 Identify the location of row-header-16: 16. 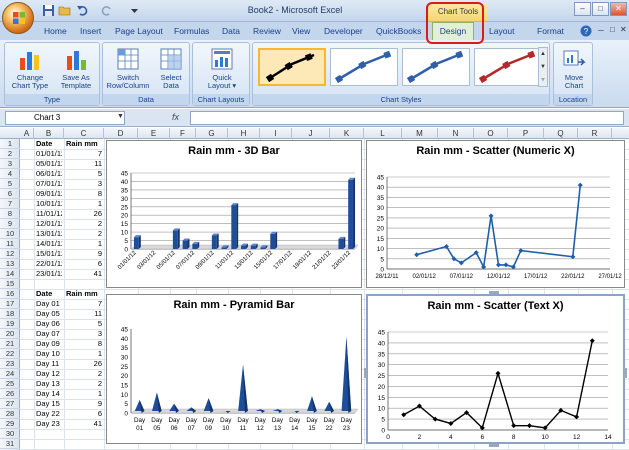
(10, 294).